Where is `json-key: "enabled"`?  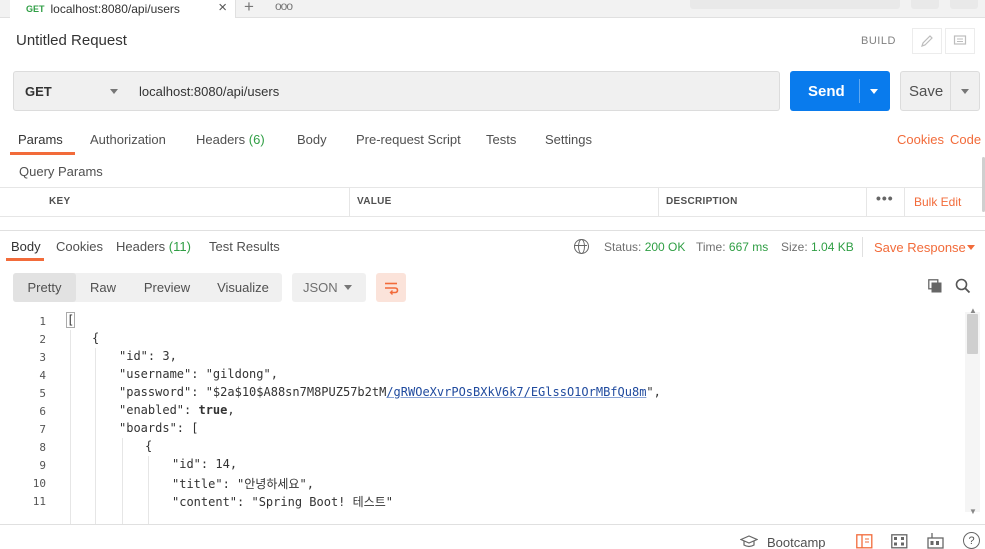
json-key: "enabled" is located at coordinates (152, 410).